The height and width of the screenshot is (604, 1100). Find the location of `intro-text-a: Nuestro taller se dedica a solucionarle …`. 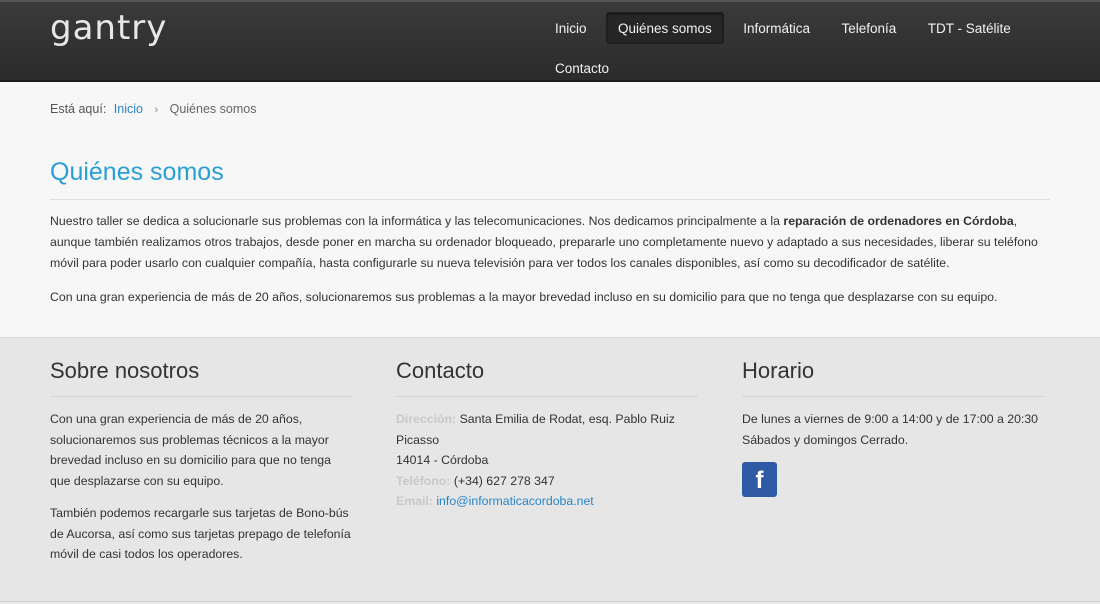

intro-text-a: Nuestro taller se dedica a solucionarle … is located at coordinates (417, 221).